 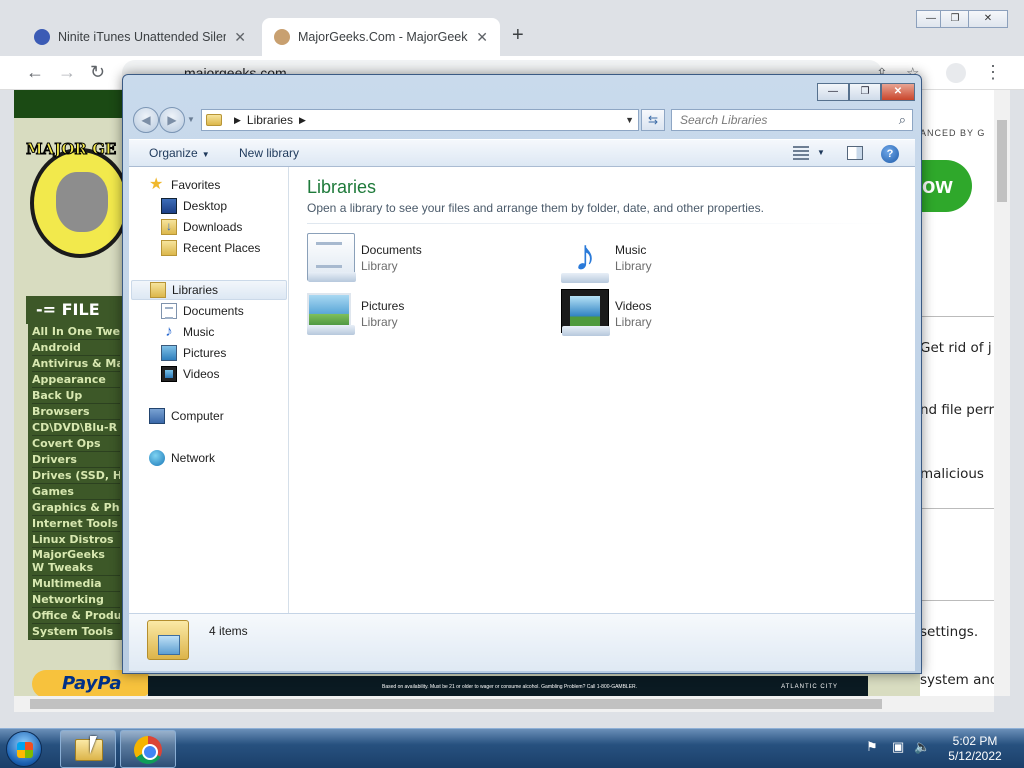 I want to click on nav-downloads: Downloads, so click(x=209, y=227).